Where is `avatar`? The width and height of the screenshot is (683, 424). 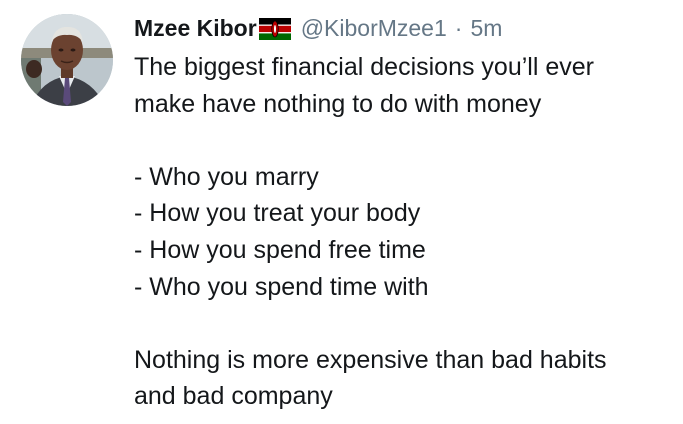
avatar is located at coordinates (67, 60).